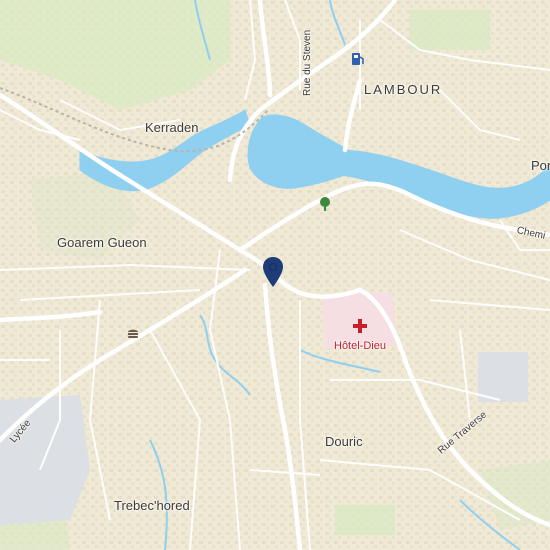  Describe the element at coordinates (344, 441) in the screenshot. I see `douric-label: Douric` at that location.